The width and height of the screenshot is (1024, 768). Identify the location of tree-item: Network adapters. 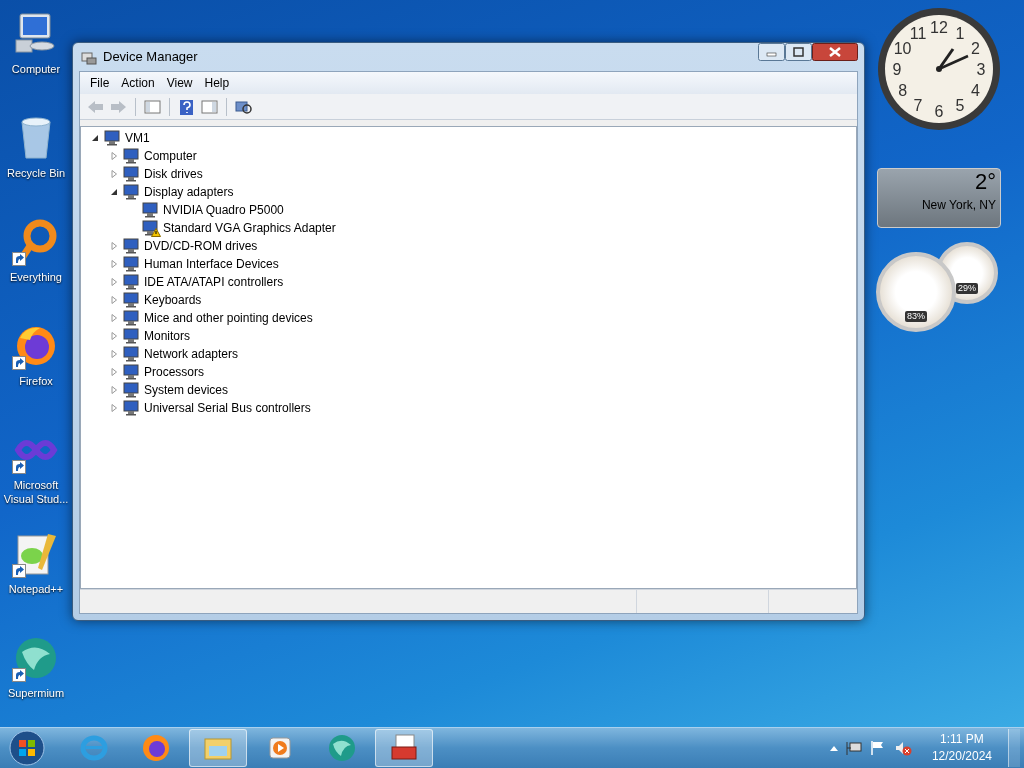
(191, 354).